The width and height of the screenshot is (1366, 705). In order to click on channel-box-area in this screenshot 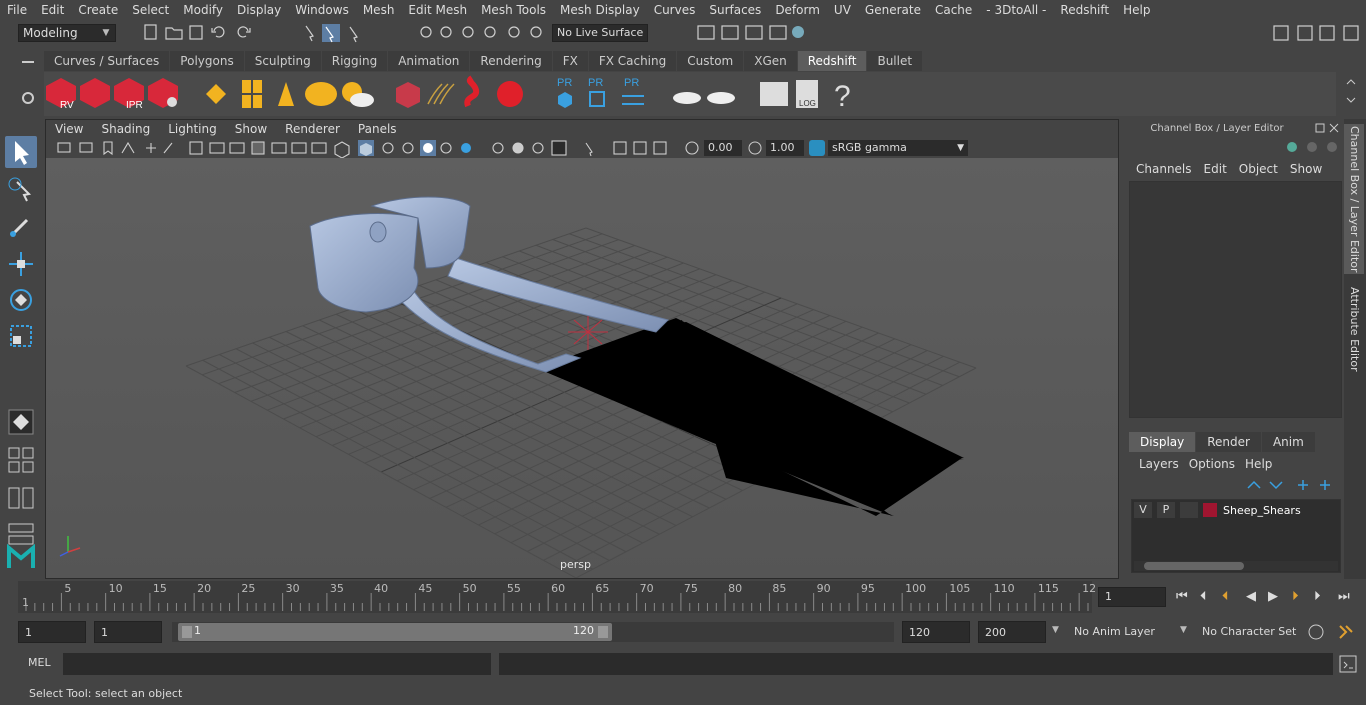, I will do `click(1235, 299)`.